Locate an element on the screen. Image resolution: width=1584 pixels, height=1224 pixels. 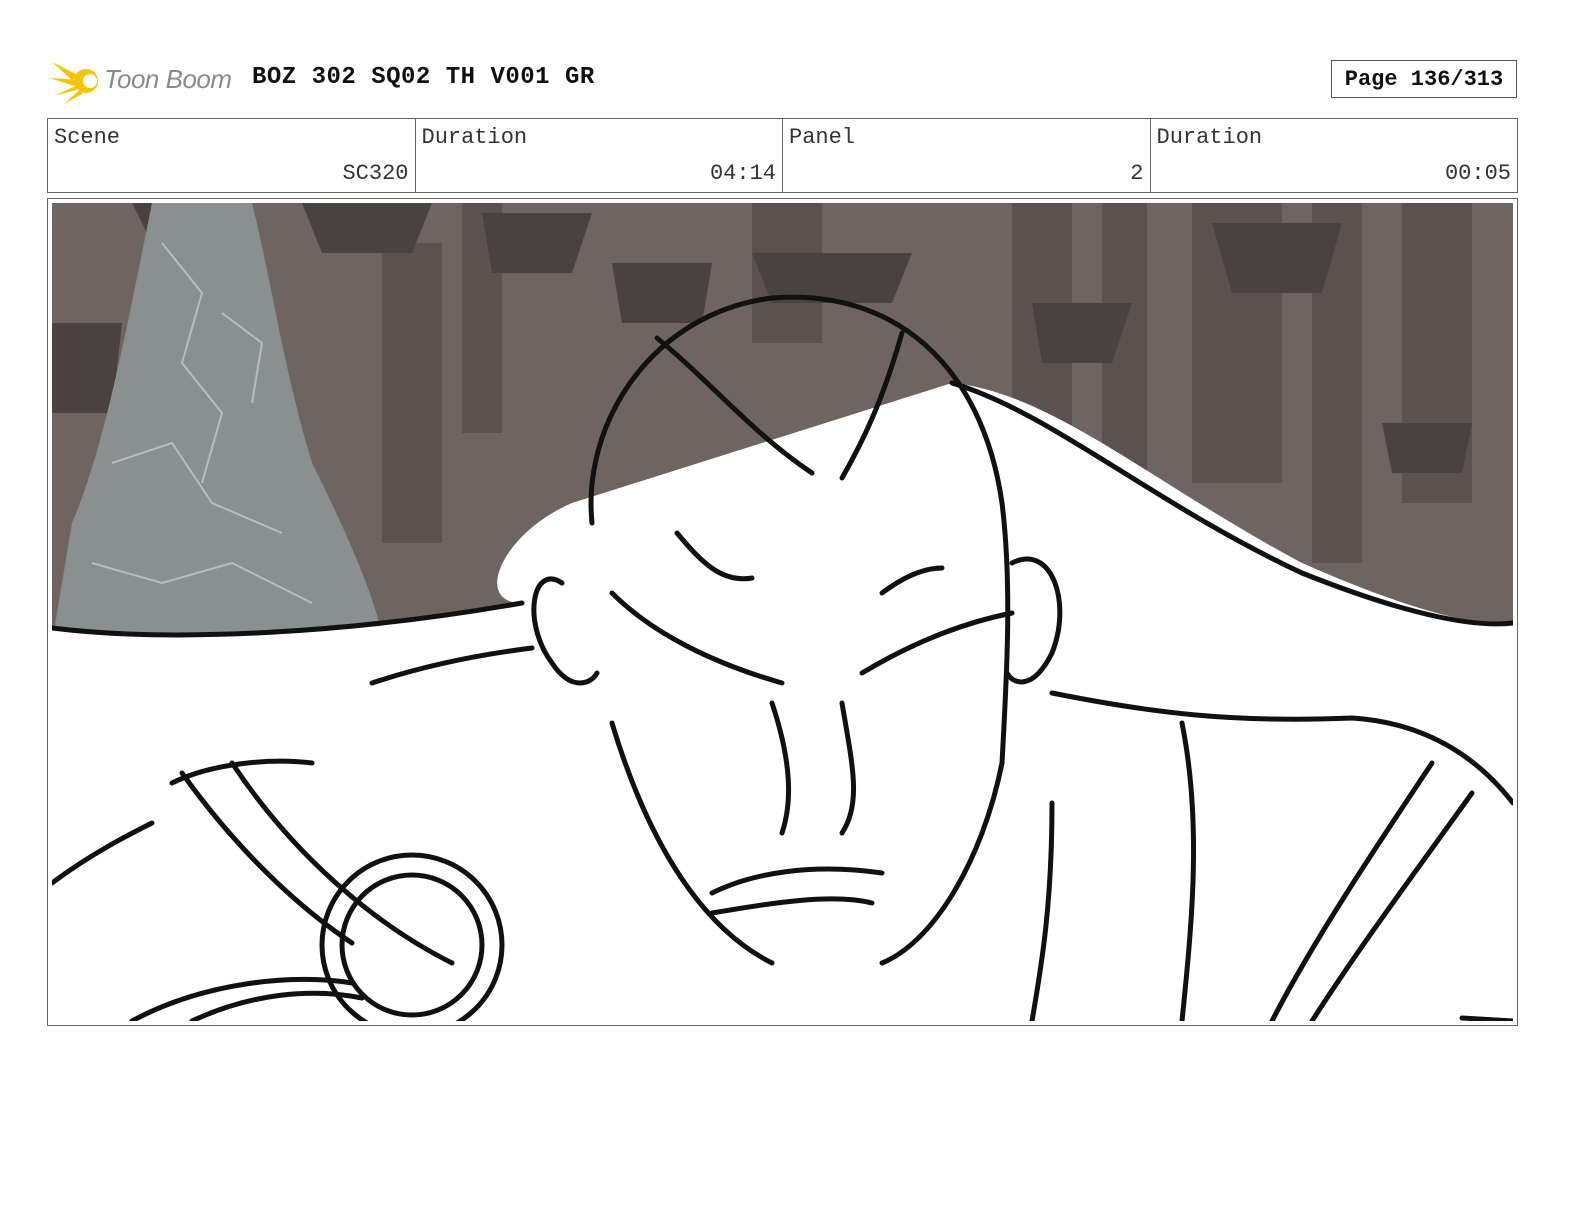
scene-duration-label: Duration is located at coordinates (474, 137).